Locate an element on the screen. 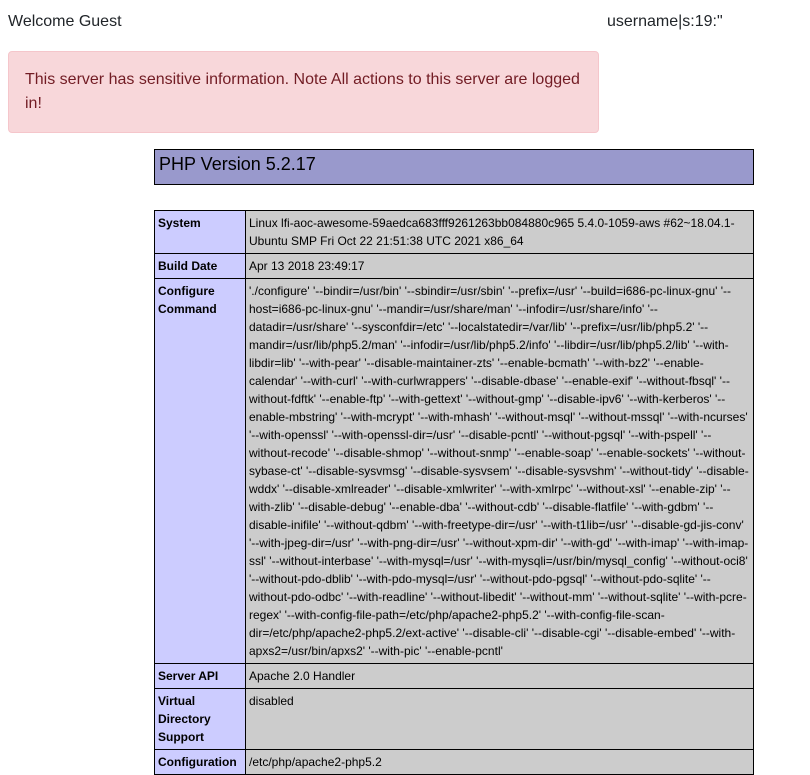 This screenshot has width=810, height=775. row-label: Build Date is located at coordinates (200, 266).